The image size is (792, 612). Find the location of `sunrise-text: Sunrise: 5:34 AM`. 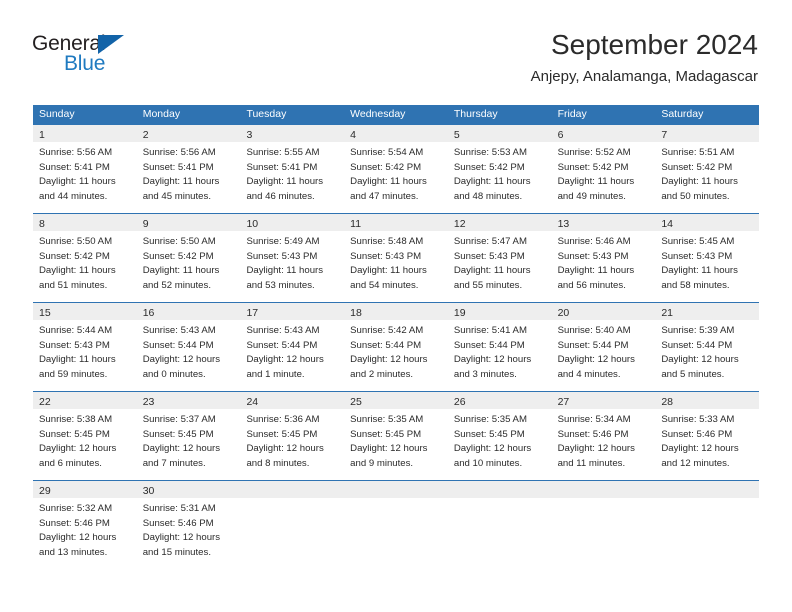

sunrise-text: Sunrise: 5:34 AM is located at coordinates (594, 419).